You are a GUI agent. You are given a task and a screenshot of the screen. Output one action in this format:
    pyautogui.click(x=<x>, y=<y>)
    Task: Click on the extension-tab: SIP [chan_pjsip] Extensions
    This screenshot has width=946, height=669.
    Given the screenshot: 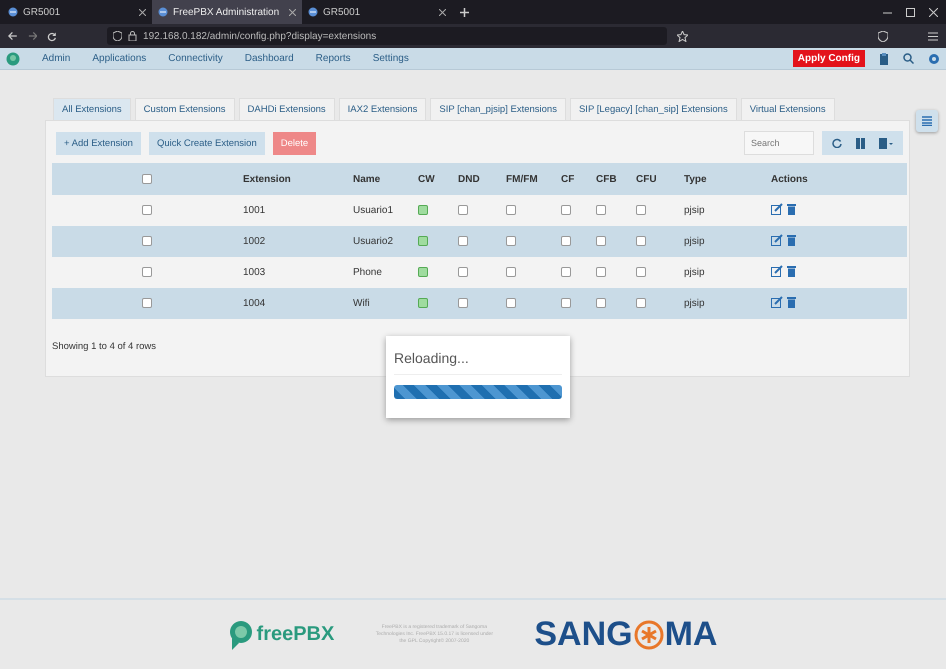 What is the action you would take?
    pyautogui.click(x=498, y=109)
    